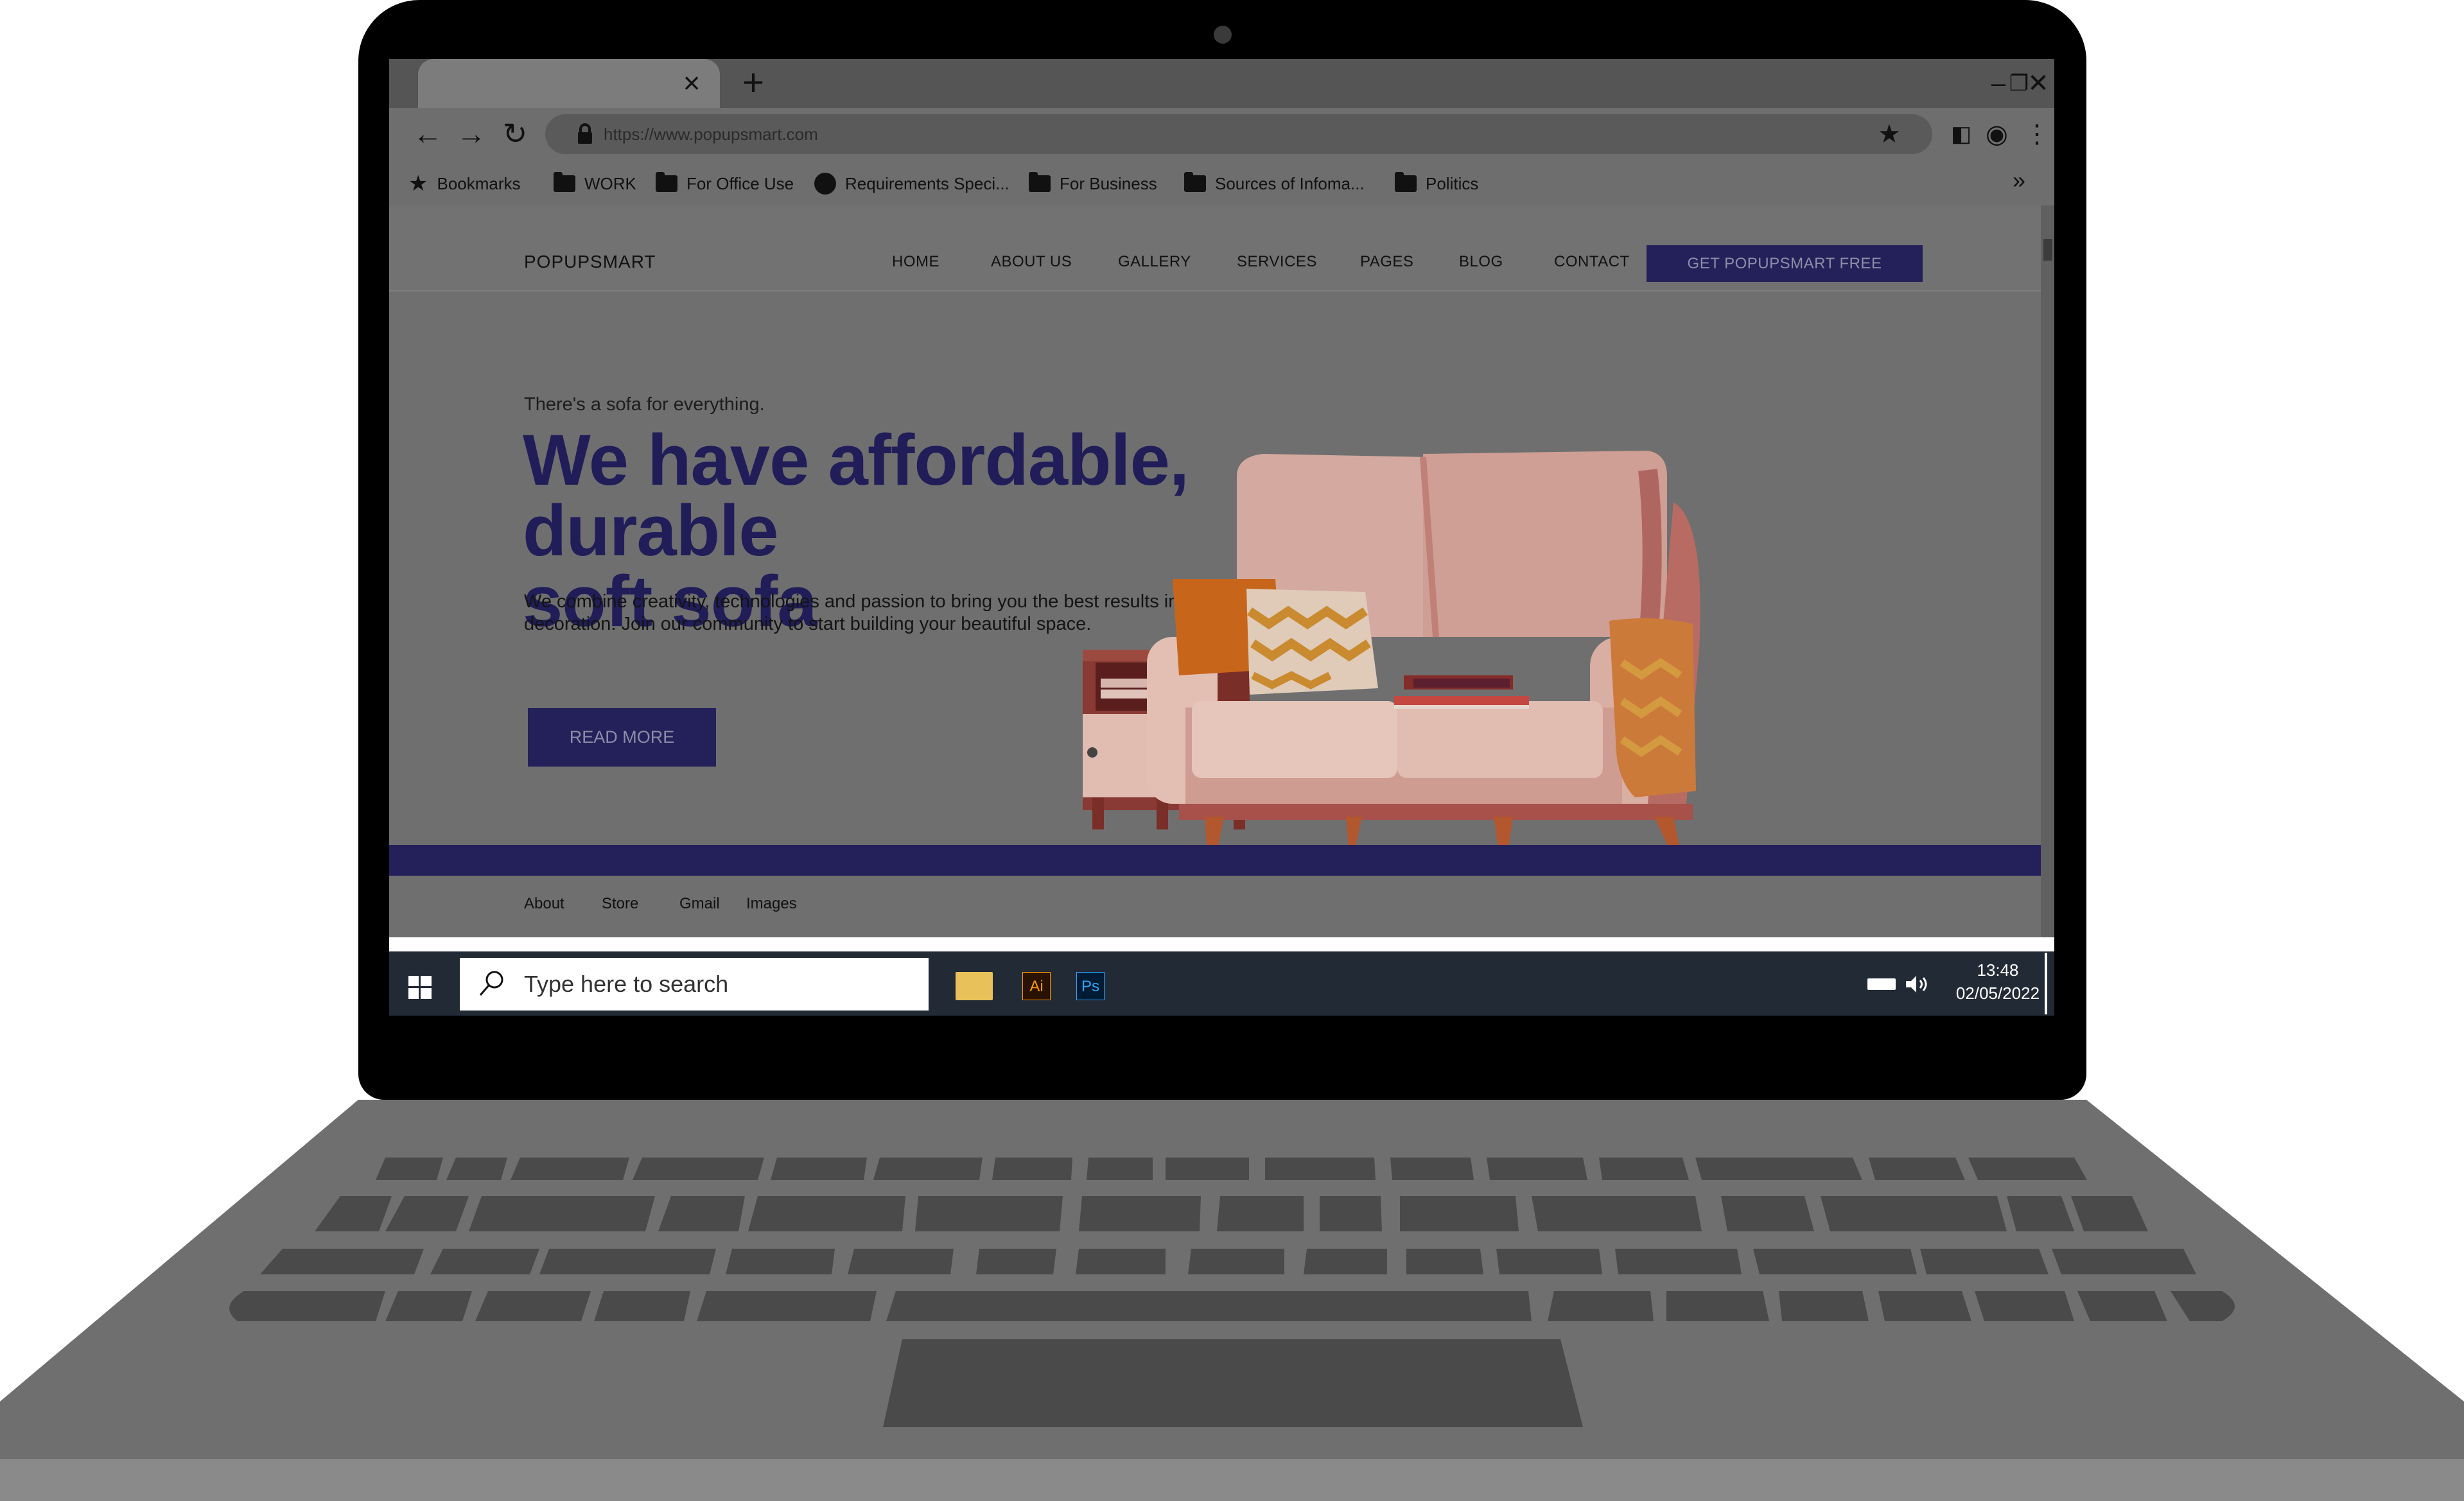 Image resolution: width=2464 pixels, height=1501 pixels. Describe the element at coordinates (1997, 134) in the screenshot. I see `profile-icon: ◉` at that location.